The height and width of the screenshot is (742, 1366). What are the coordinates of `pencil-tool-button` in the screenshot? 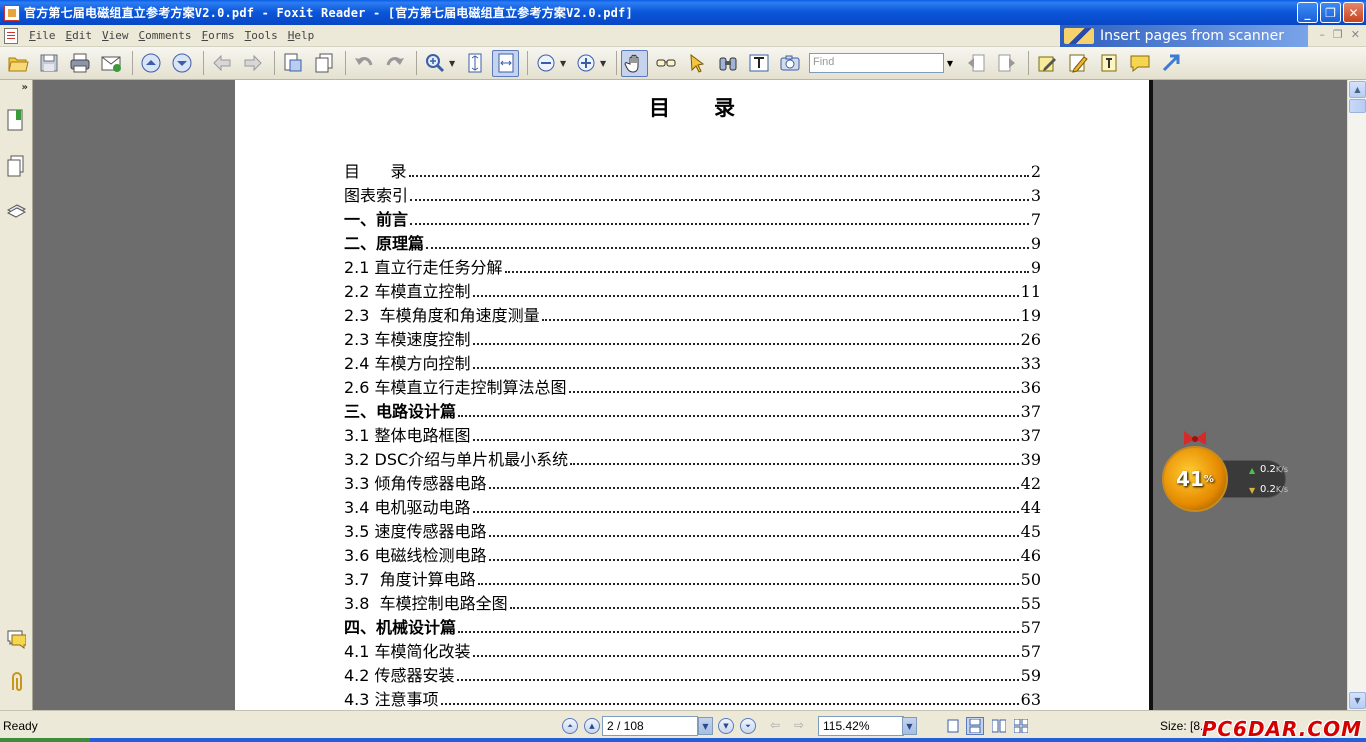 It's located at (1046, 63).